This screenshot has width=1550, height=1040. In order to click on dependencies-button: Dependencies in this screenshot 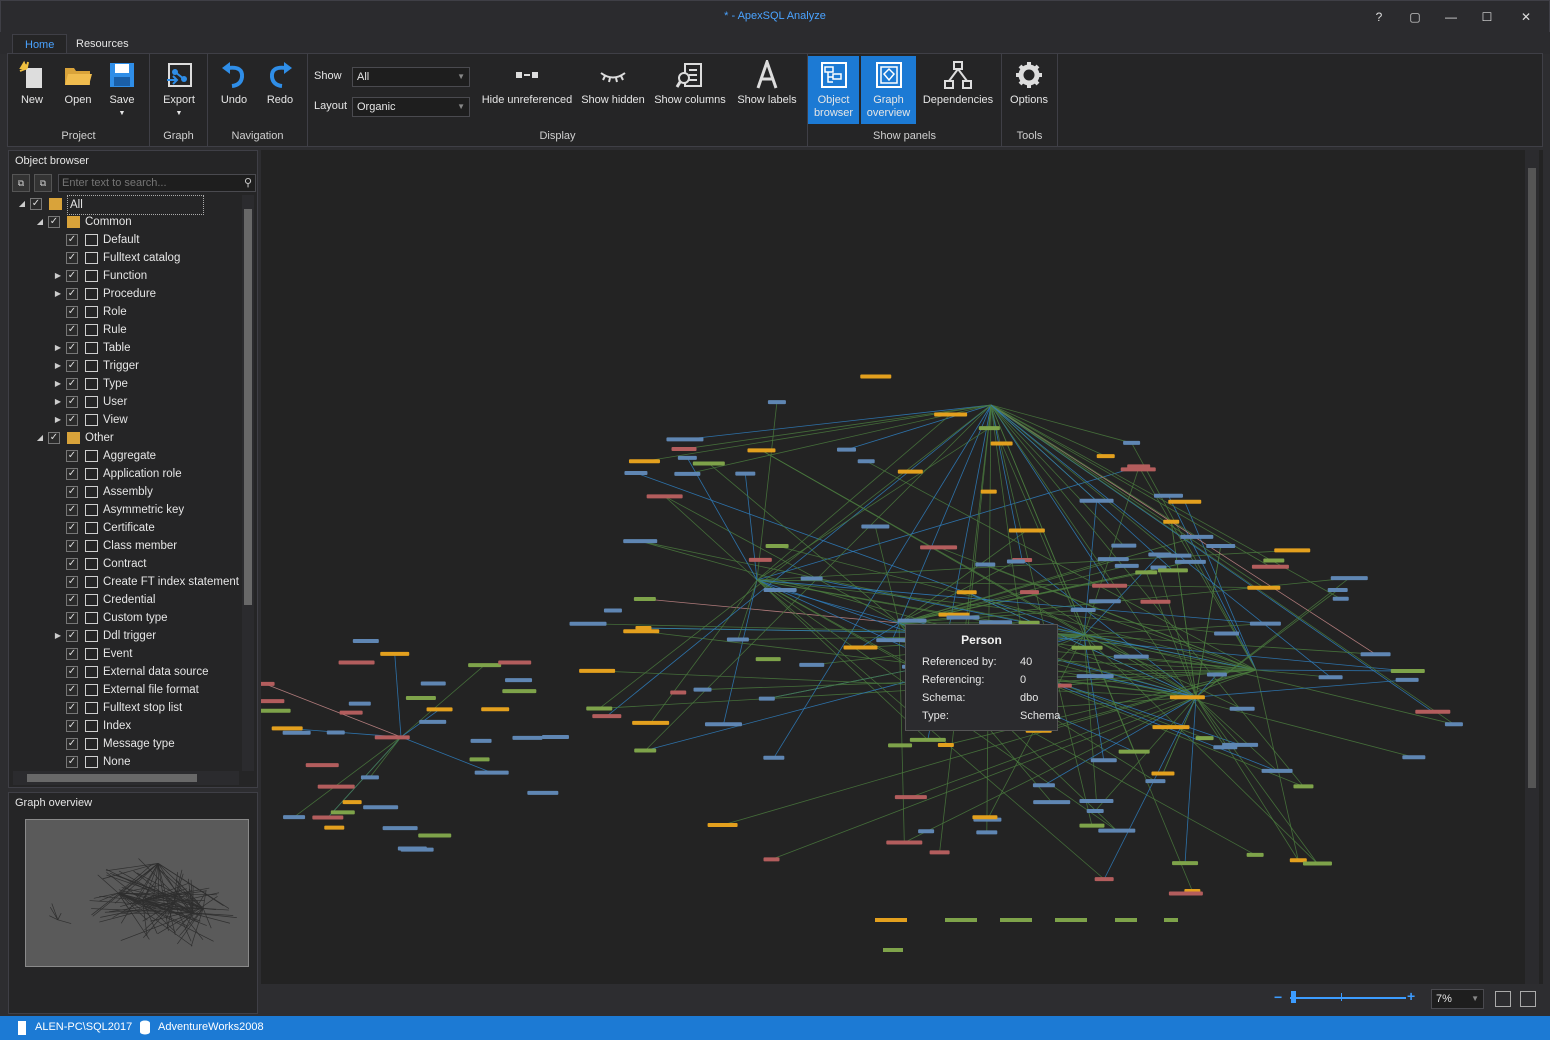, I will do `click(958, 91)`.